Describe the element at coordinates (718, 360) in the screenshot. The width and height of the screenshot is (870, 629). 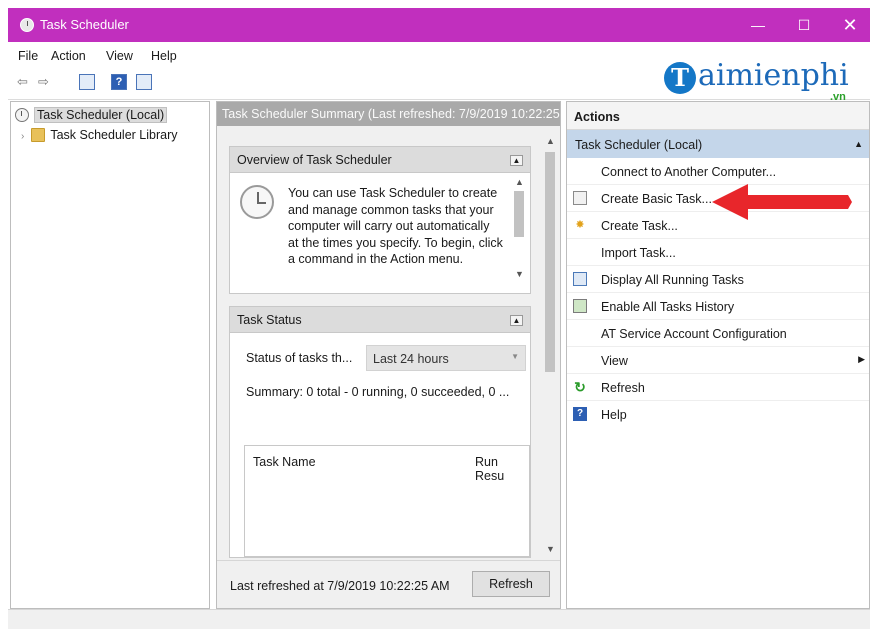
I see `action-view: View ▶` at that location.